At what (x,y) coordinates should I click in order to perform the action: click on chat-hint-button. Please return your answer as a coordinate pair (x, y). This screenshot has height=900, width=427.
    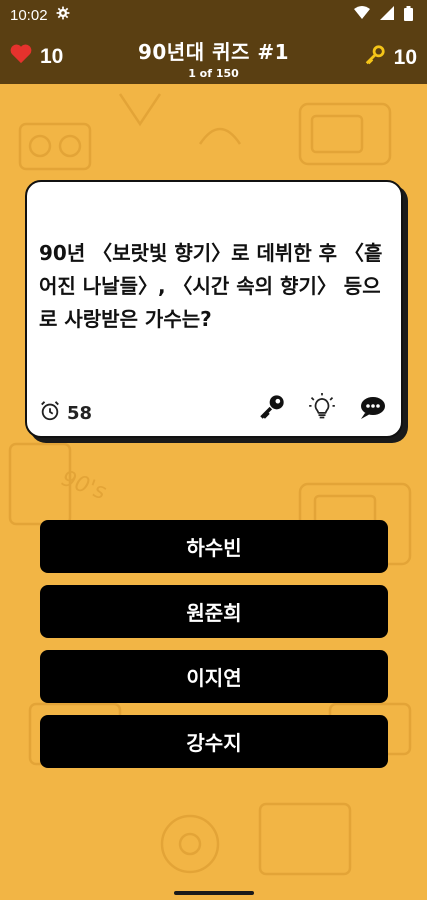
    Looking at the image, I should click on (372, 409).